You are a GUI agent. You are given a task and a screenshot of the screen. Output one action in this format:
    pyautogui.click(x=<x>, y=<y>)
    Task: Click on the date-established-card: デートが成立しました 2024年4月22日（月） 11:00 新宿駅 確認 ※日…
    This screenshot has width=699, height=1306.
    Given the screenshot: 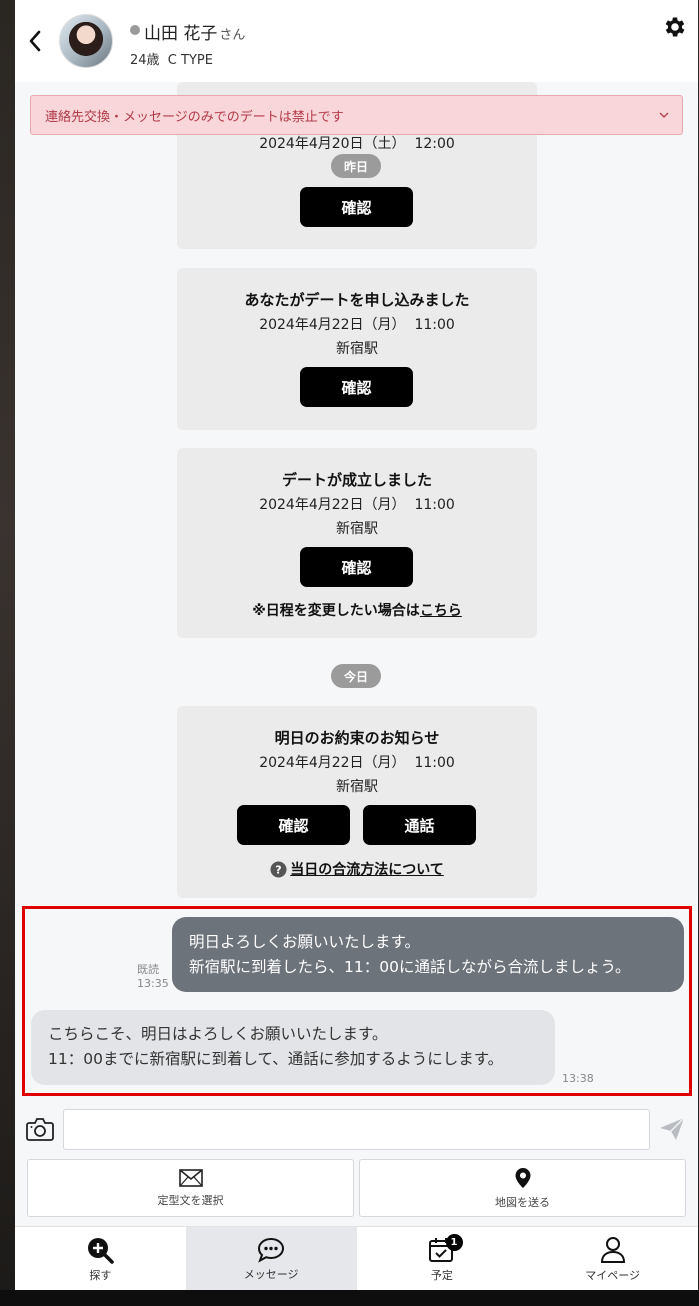 What is the action you would take?
    pyautogui.click(x=357, y=543)
    